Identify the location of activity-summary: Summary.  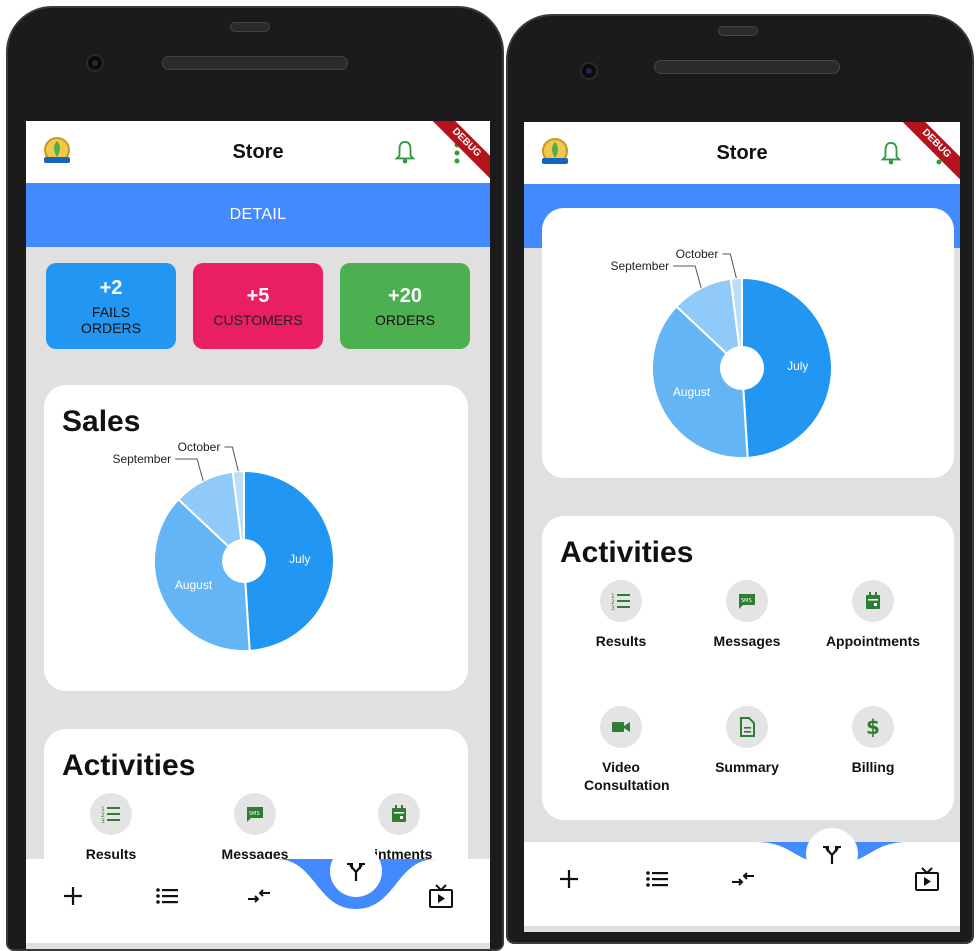
(747, 741).